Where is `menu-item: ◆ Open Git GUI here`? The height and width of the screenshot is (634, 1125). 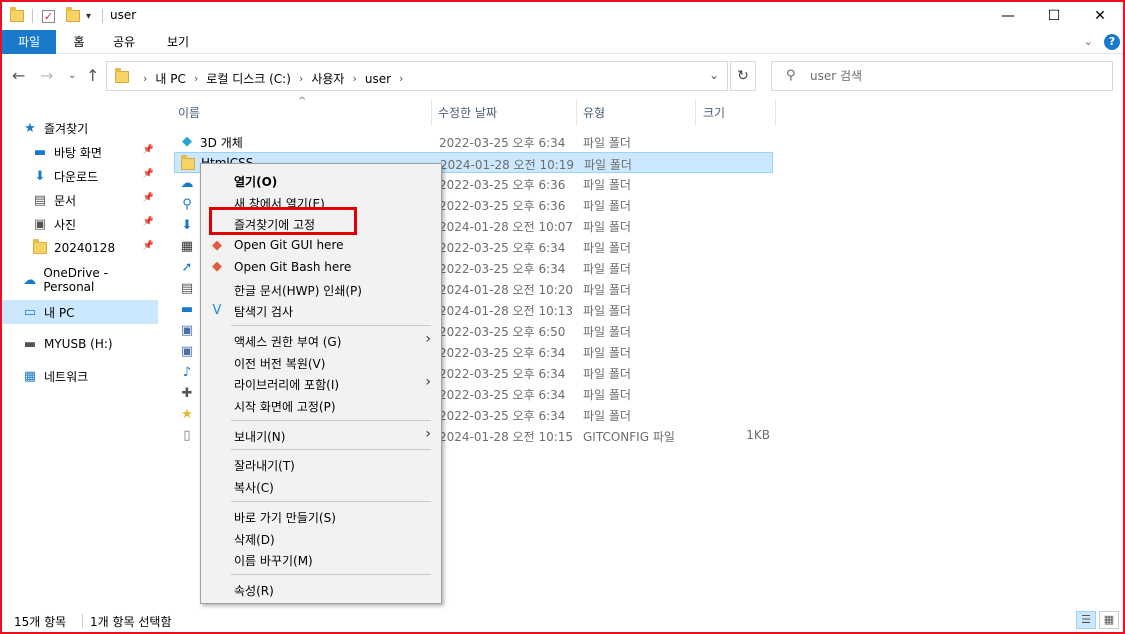
menu-item: ◆ Open Git GUI here is located at coordinates (321, 245).